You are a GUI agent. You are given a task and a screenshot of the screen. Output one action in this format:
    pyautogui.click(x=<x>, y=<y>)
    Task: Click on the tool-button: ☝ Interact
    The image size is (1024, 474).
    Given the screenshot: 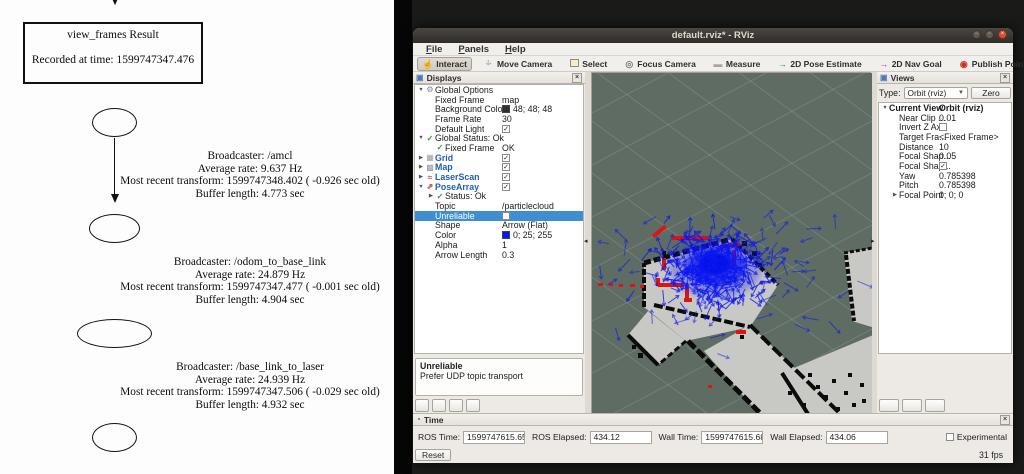 What is the action you would take?
    pyautogui.click(x=444, y=63)
    